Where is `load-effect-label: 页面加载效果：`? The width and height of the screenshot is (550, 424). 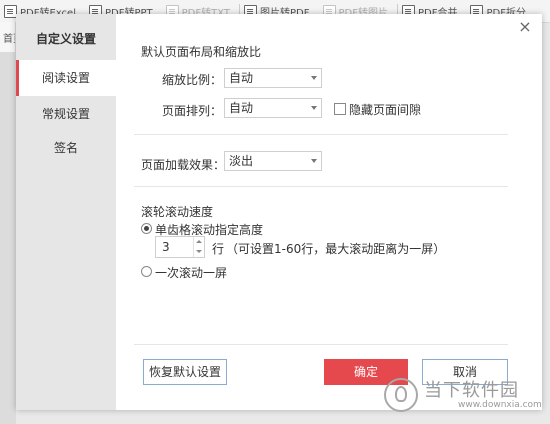
load-effect-label: 页面加载效果： is located at coordinates (183, 165).